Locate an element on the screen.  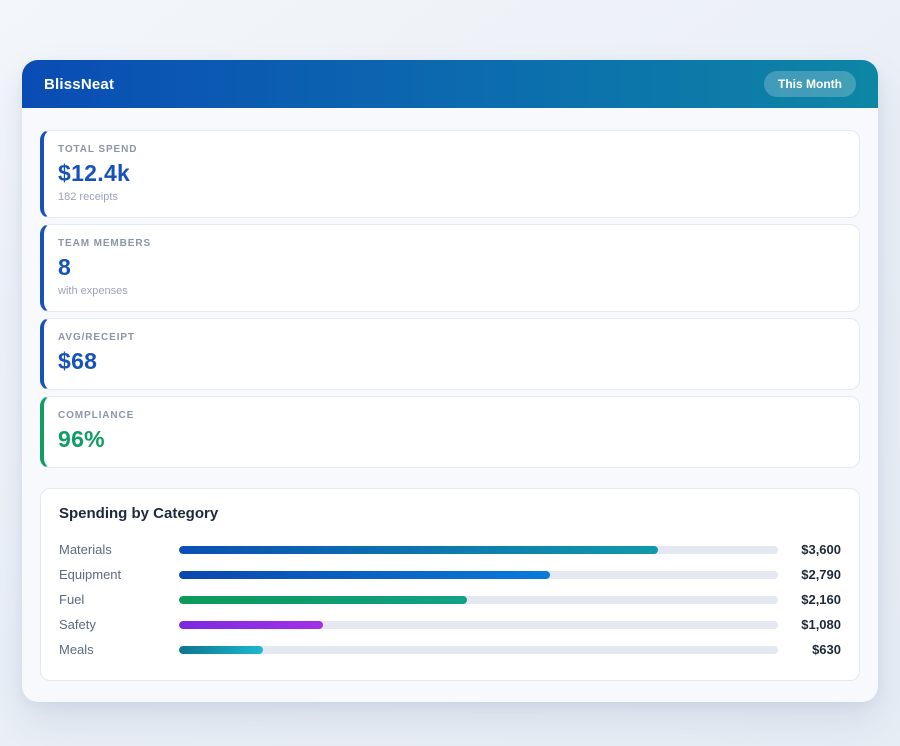
chart-row: Fuel $2,160 is located at coordinates (450, 599).